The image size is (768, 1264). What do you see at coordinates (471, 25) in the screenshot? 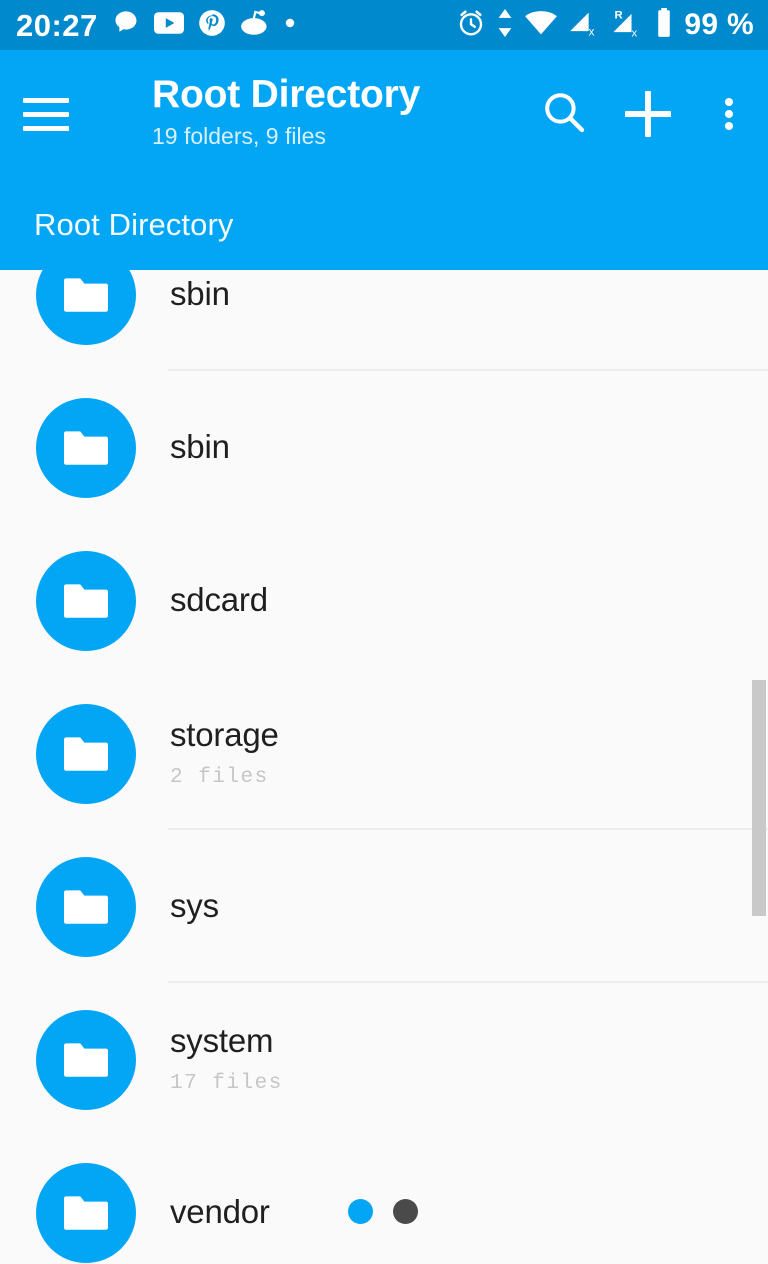
I see `alarm-clock-icon` at bounding box center [471, 25].